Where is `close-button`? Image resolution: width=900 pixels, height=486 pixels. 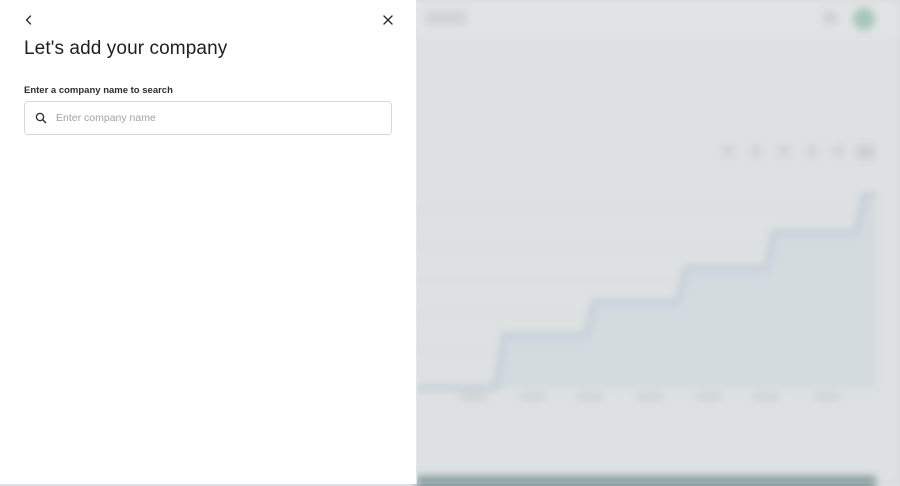
close-button is located at coordinates (388, 20).